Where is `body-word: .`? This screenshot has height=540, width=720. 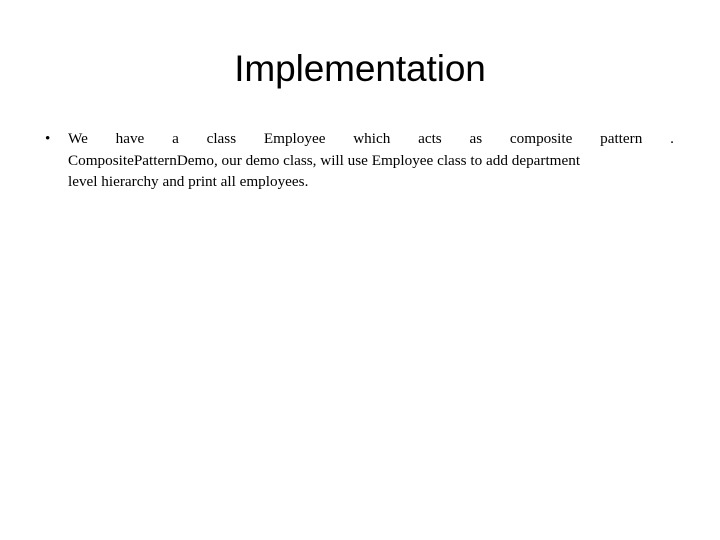 body-word: . is located at coordinates (672, 138).